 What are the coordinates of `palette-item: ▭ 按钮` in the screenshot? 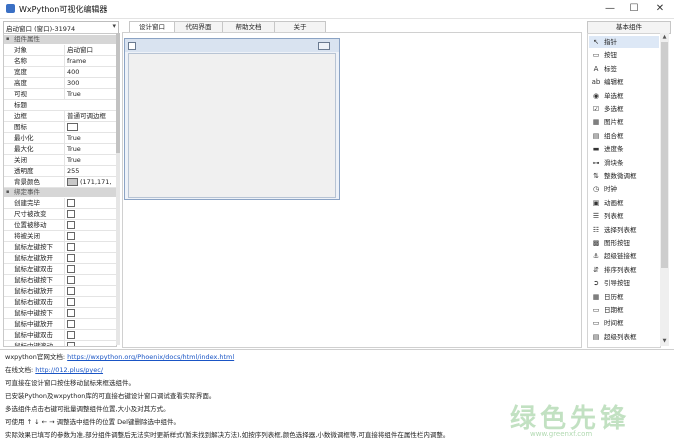 It's located at (624, 55).